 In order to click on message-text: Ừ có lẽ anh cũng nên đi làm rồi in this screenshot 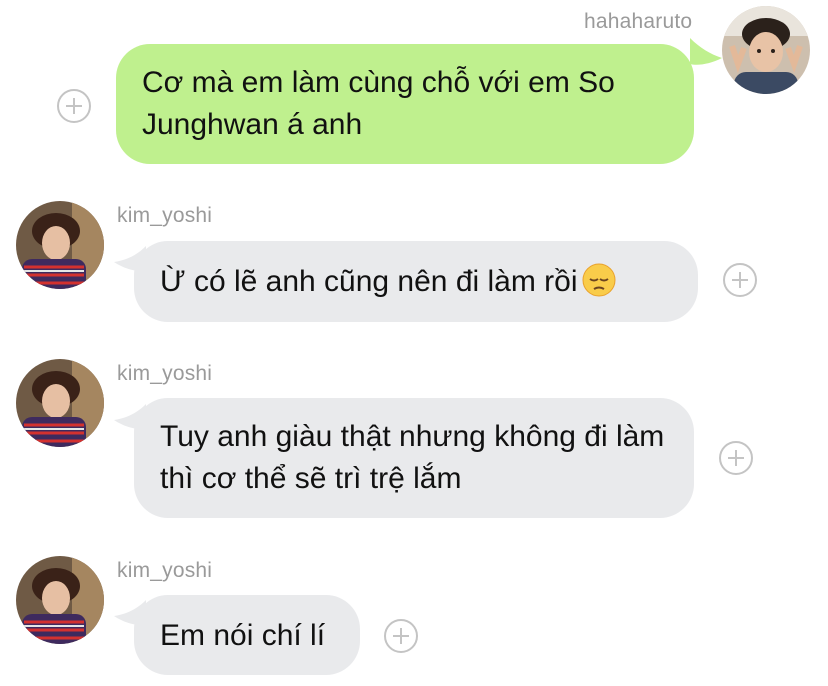, I will do `click(369, 281)`.